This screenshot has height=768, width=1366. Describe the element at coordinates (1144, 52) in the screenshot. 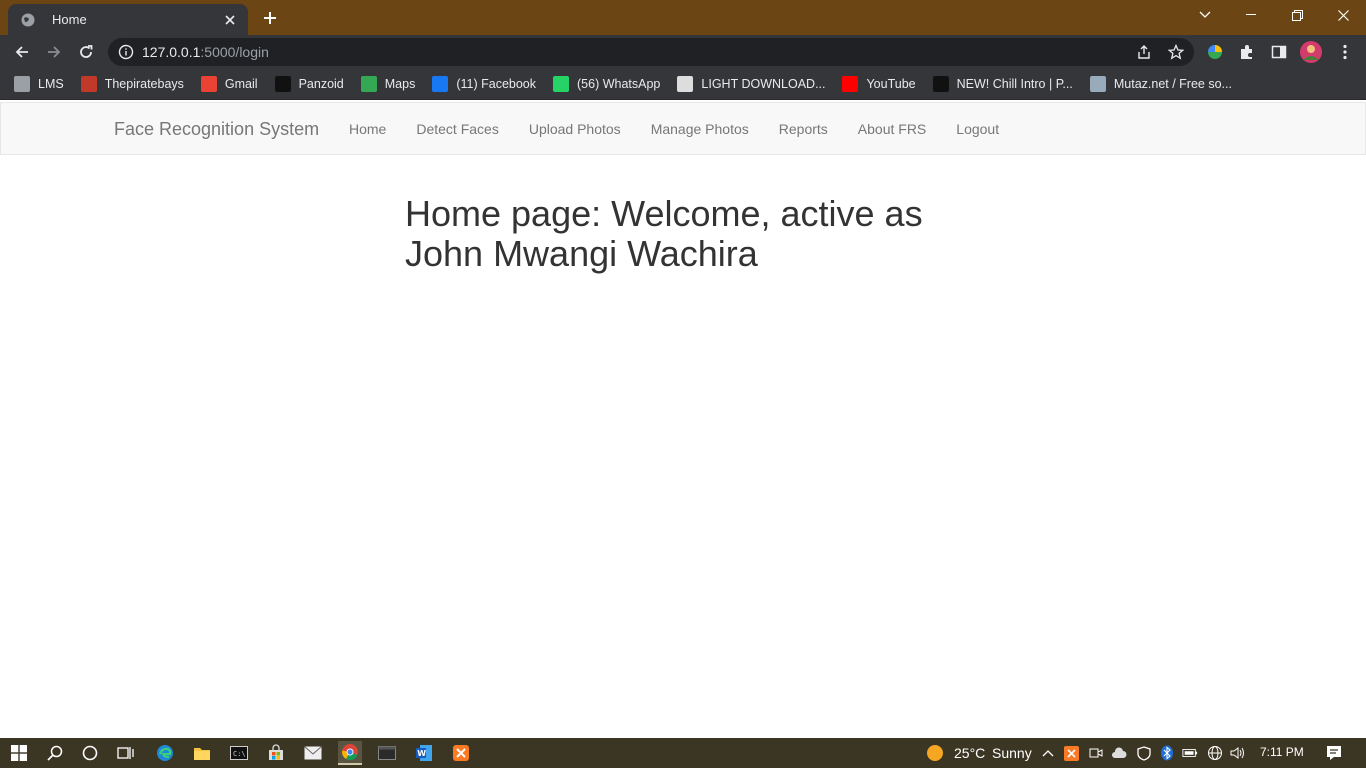

I see `share-icon` at that location.